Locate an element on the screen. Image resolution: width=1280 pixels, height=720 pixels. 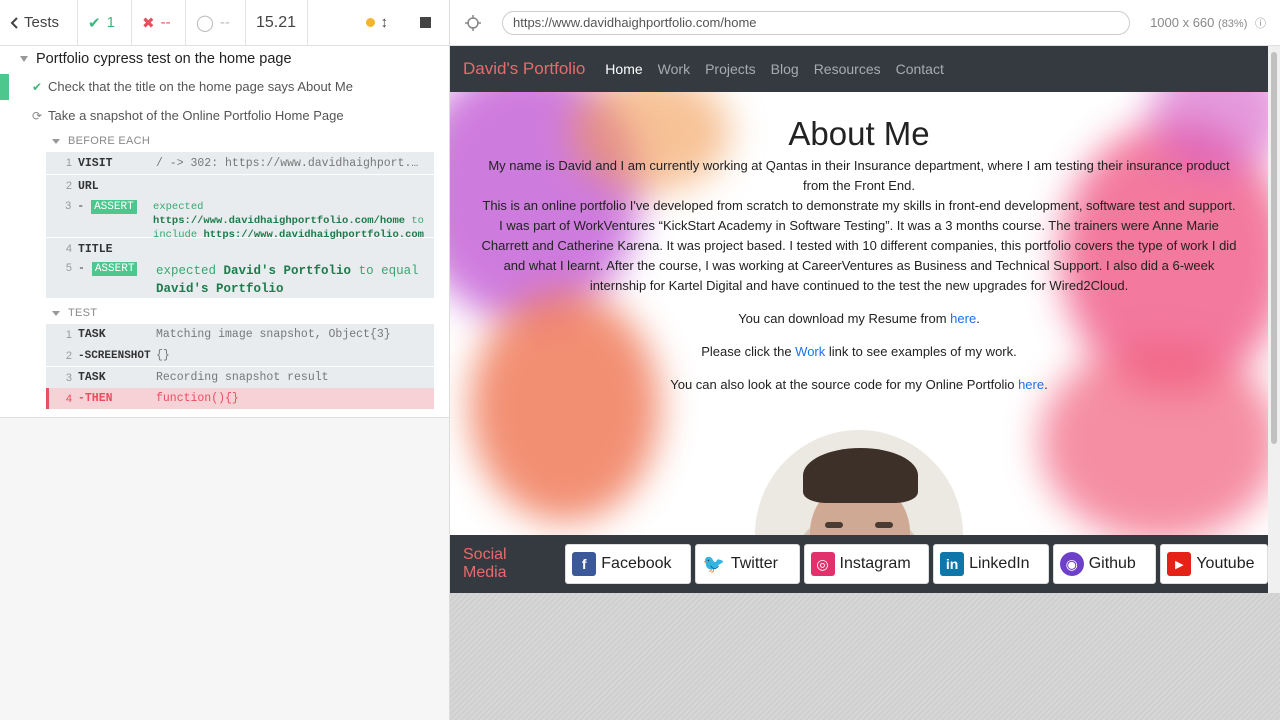
social-media-label: Social Media is located at coordinates (485, 563).